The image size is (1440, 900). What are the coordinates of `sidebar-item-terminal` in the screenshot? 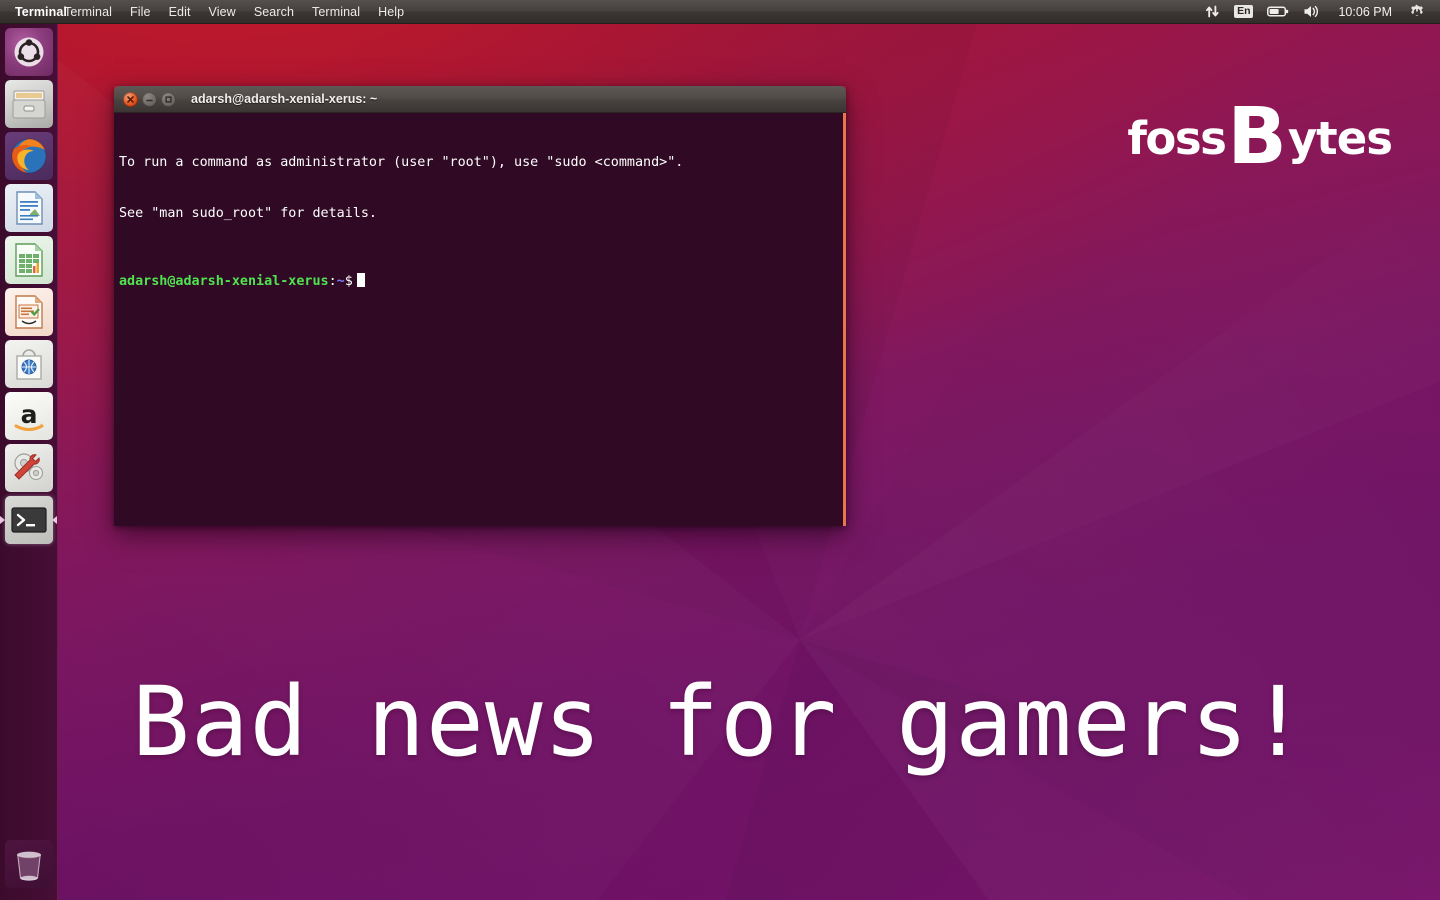 It's located at (29, 520).